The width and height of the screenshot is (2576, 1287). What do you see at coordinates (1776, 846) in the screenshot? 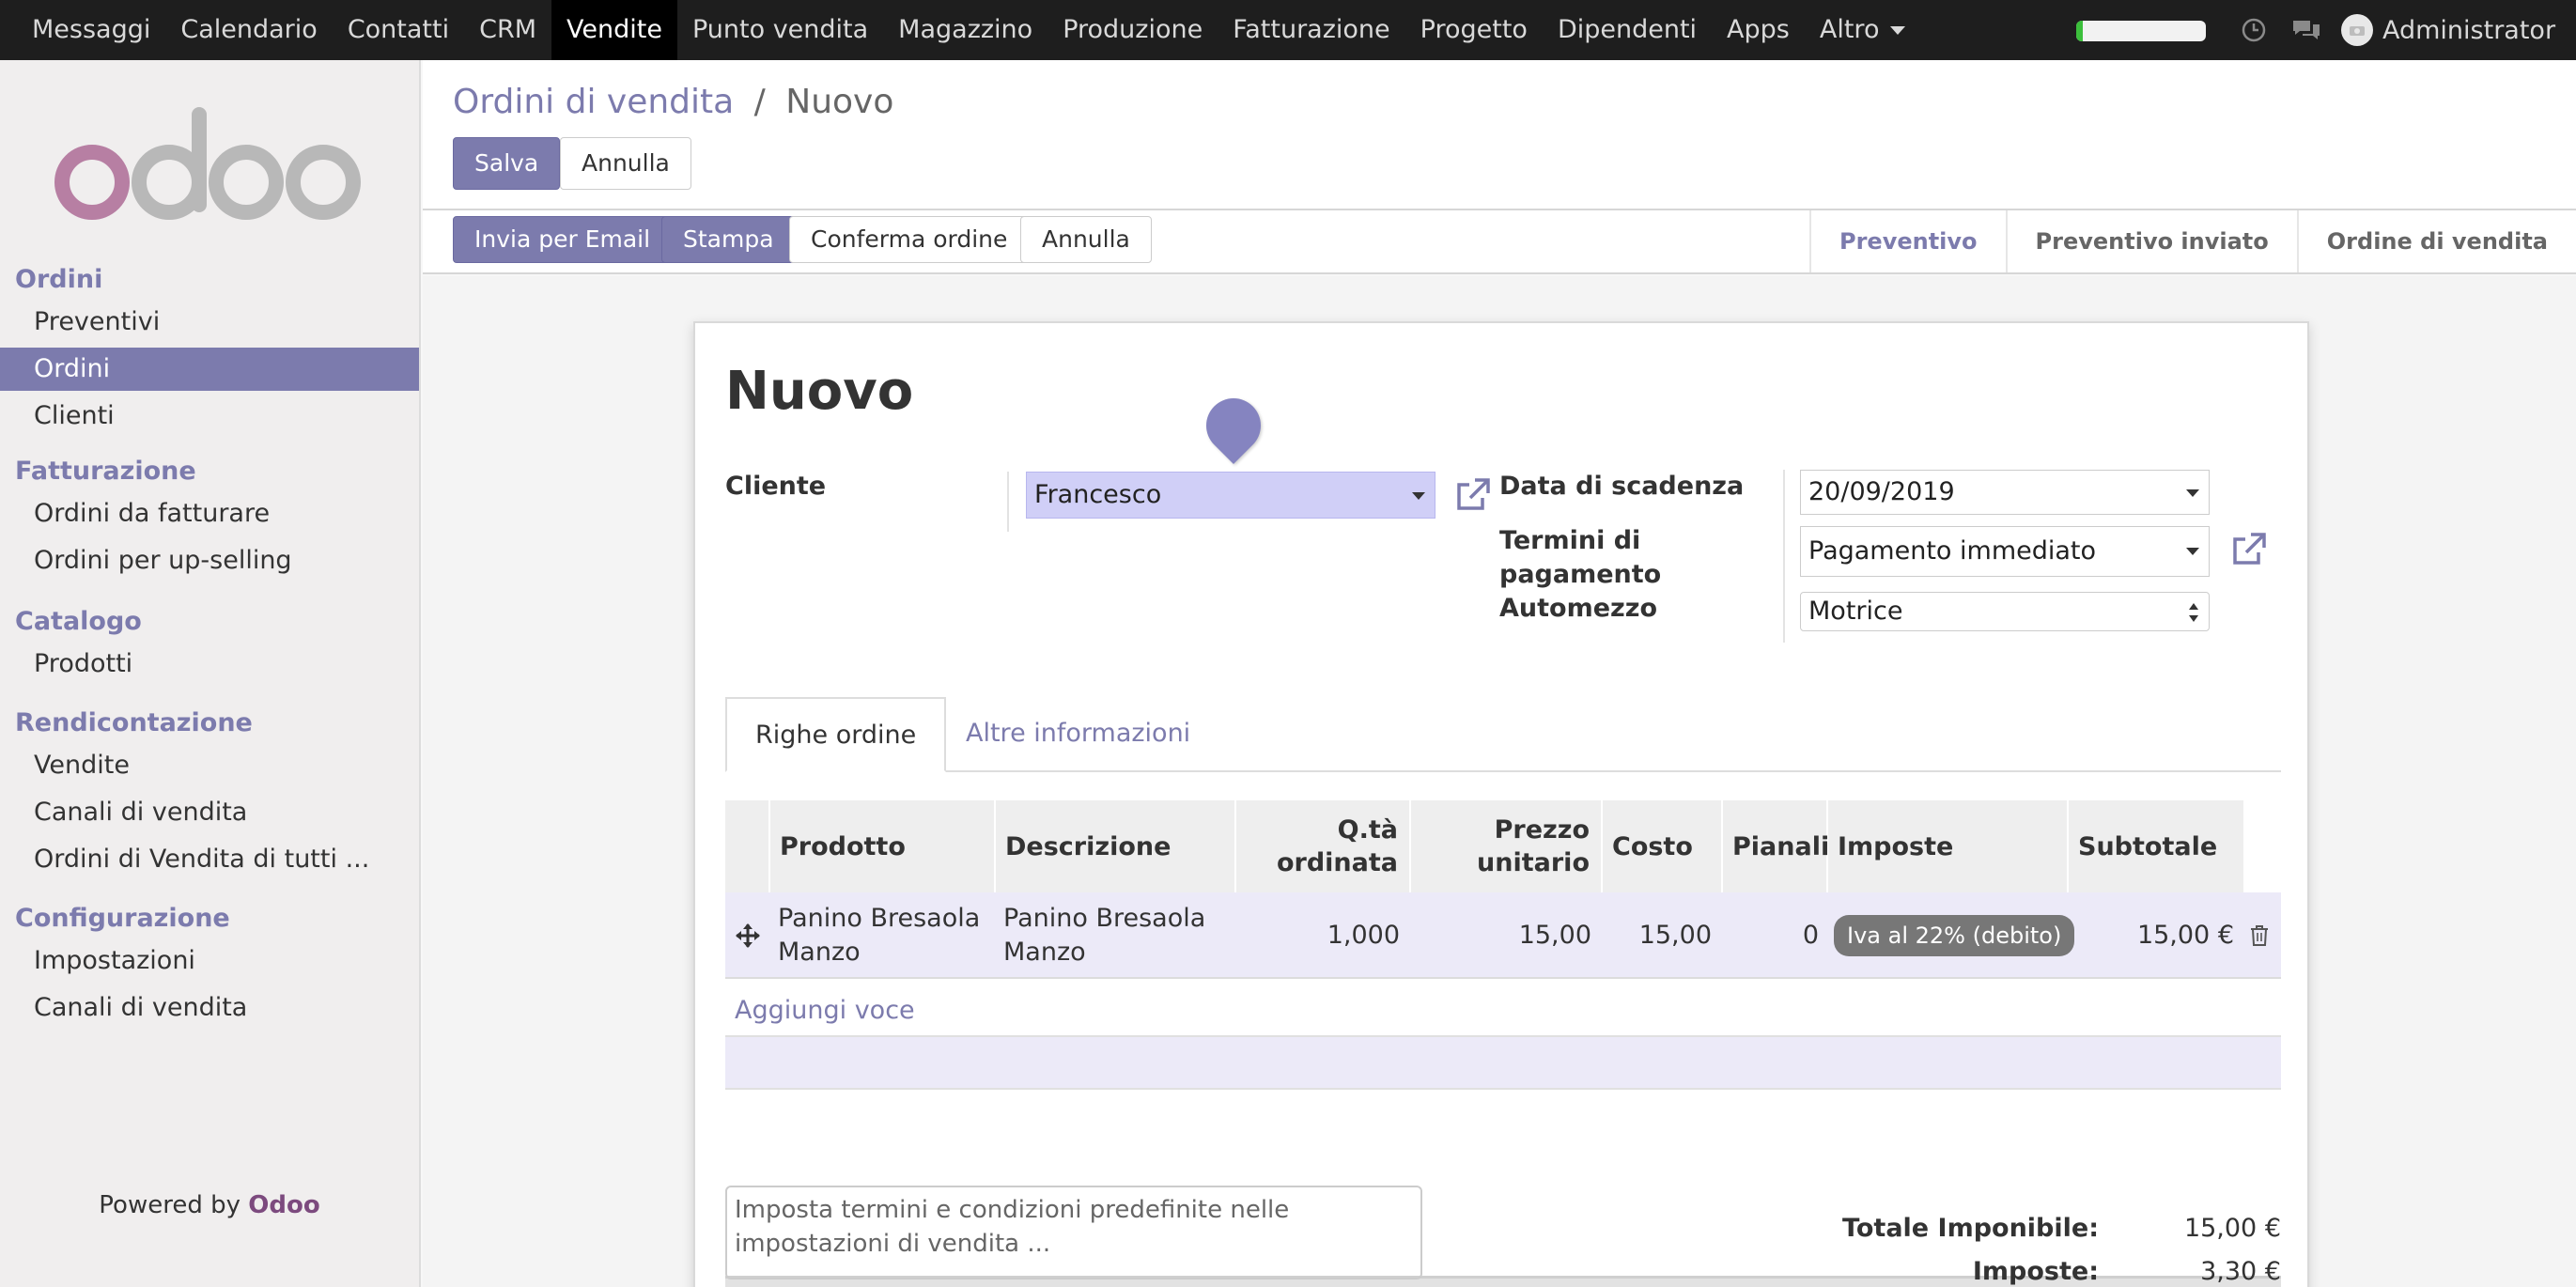
I see `column-header-pianali: Pianali` at bounding box center [1776, 846].